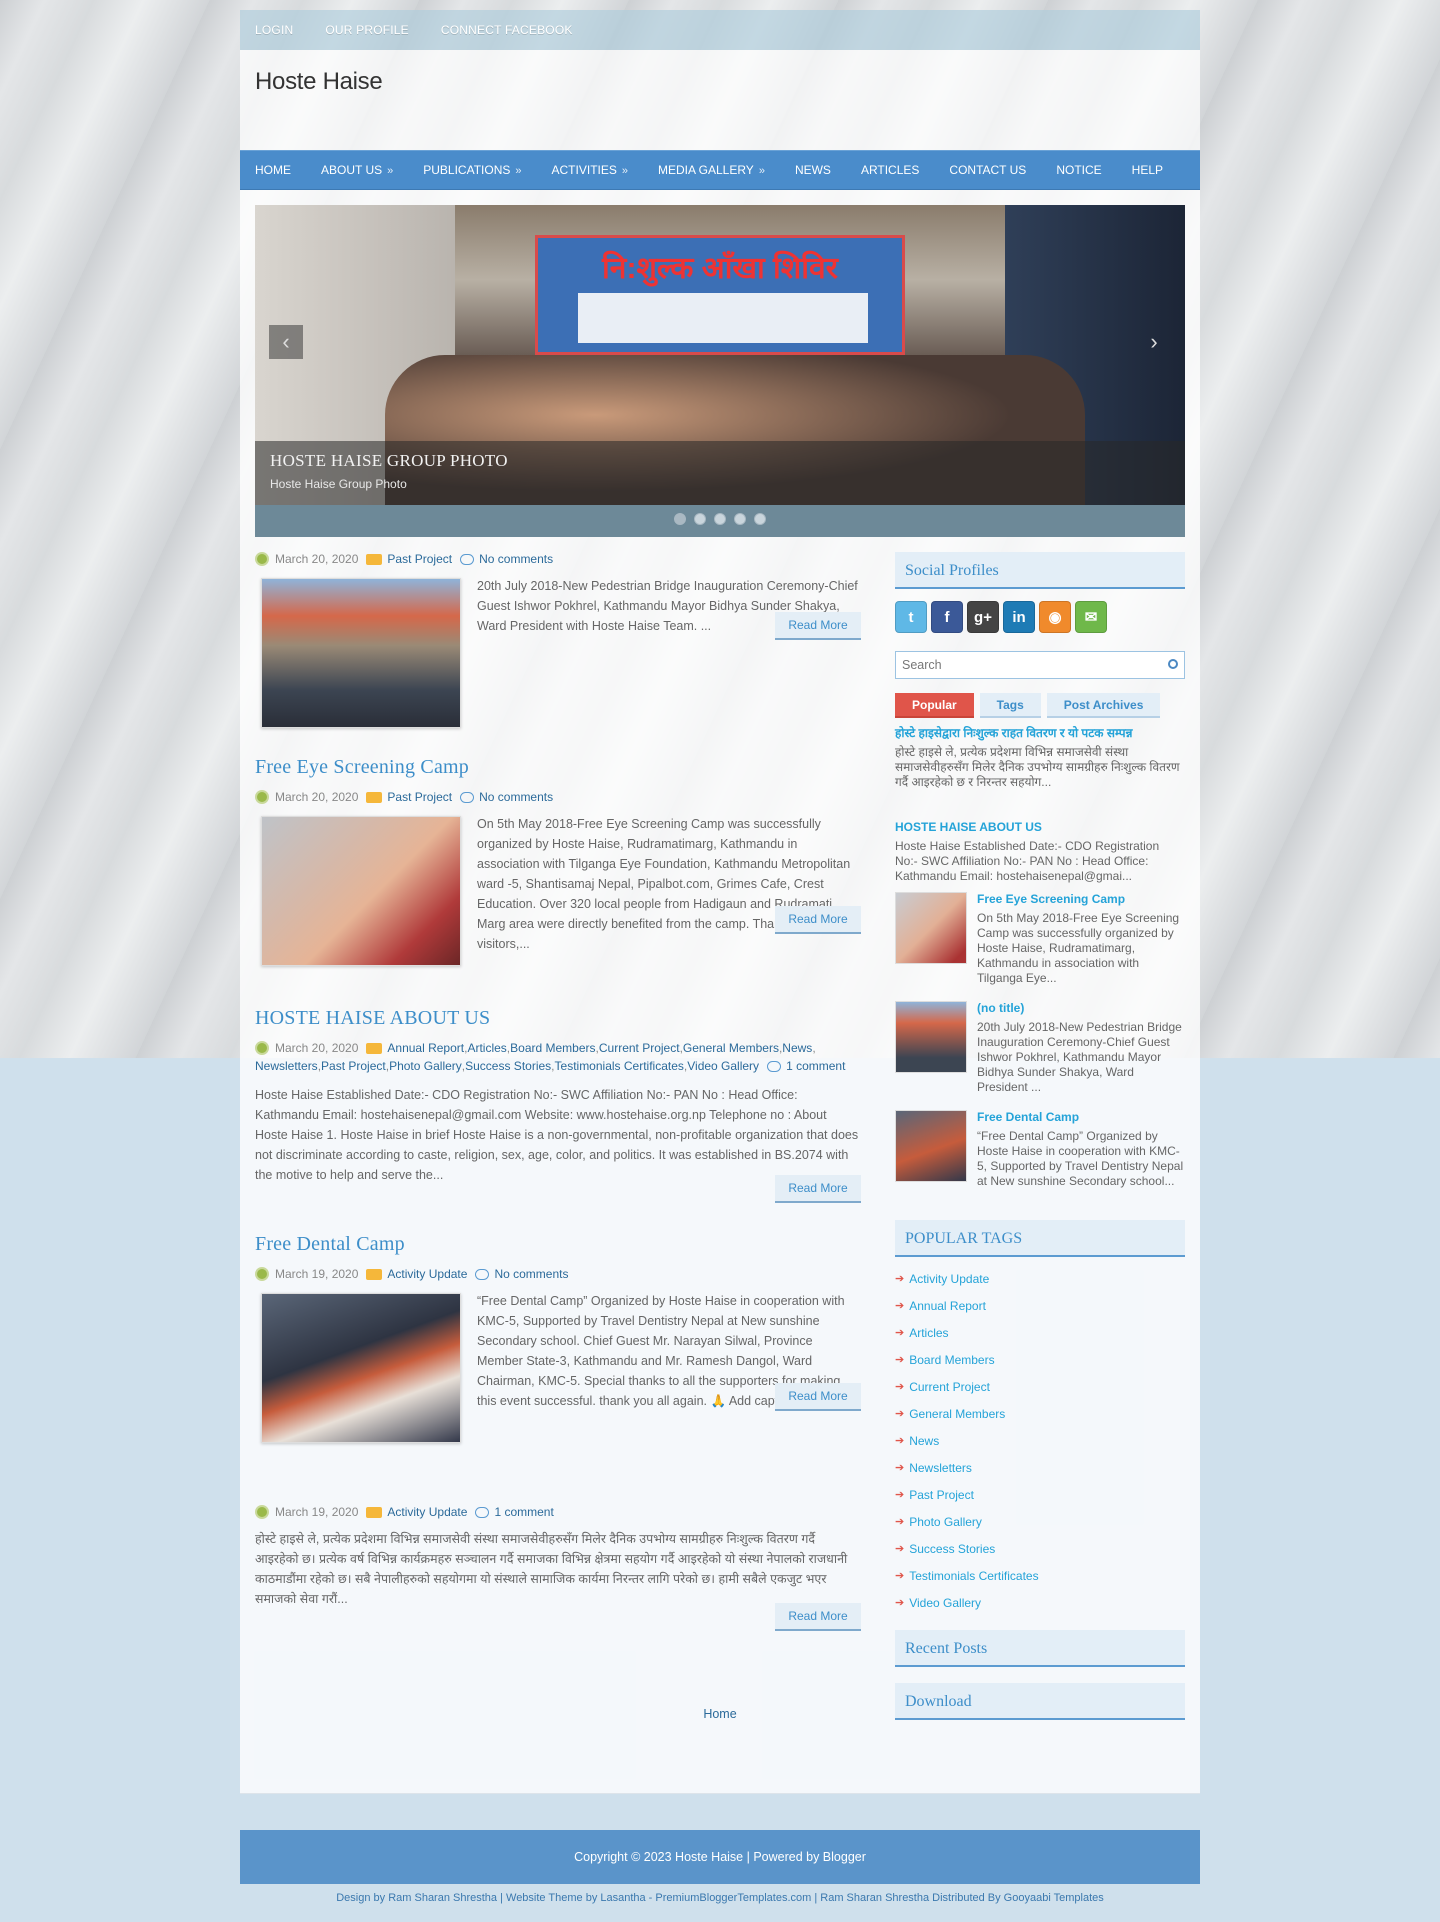  Describe the element at coordinates (362, 767) in the screenshot. I see `post-title: Free Eye Screening Camp` at that location.